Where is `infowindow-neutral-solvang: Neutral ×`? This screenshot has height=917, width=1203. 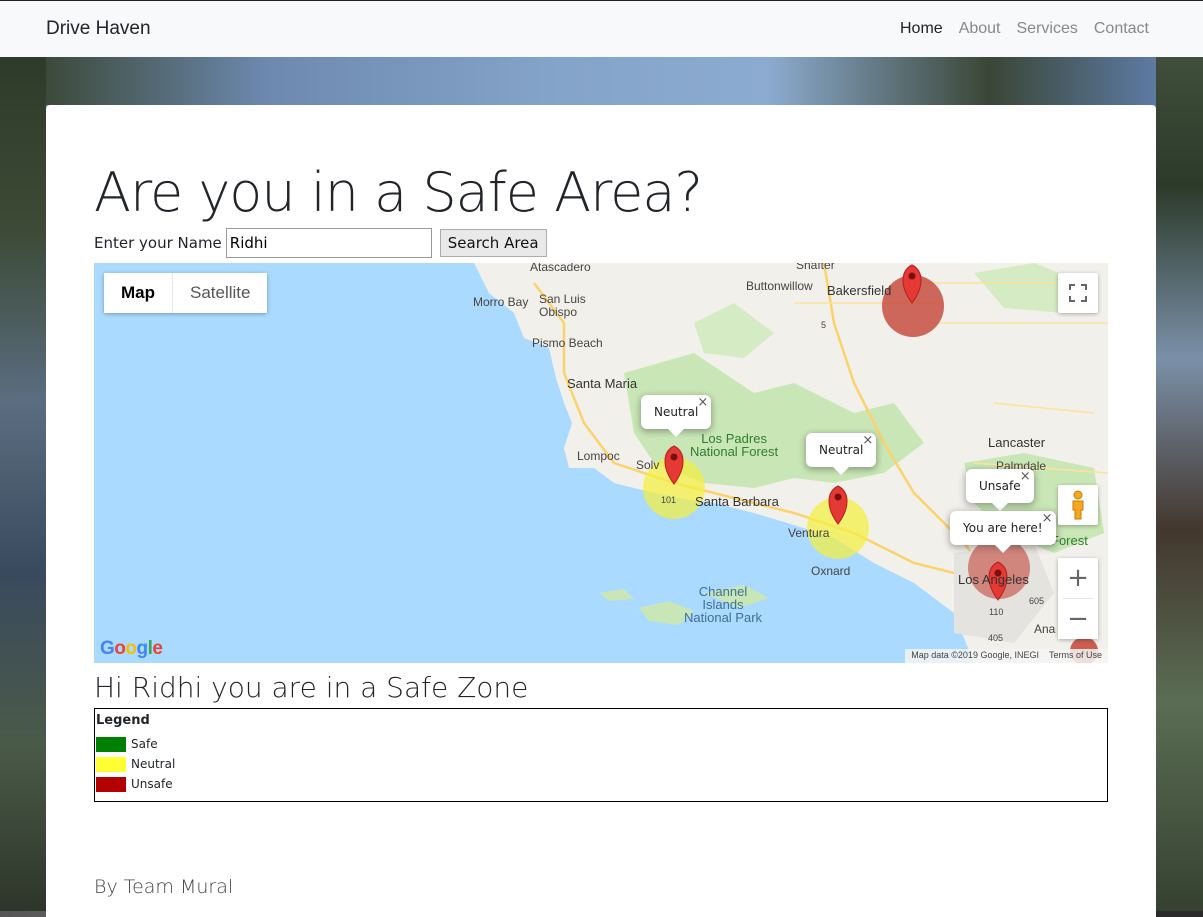
infowindow-neutral-solvang: Neutral × is located at coordinates (676, 416).